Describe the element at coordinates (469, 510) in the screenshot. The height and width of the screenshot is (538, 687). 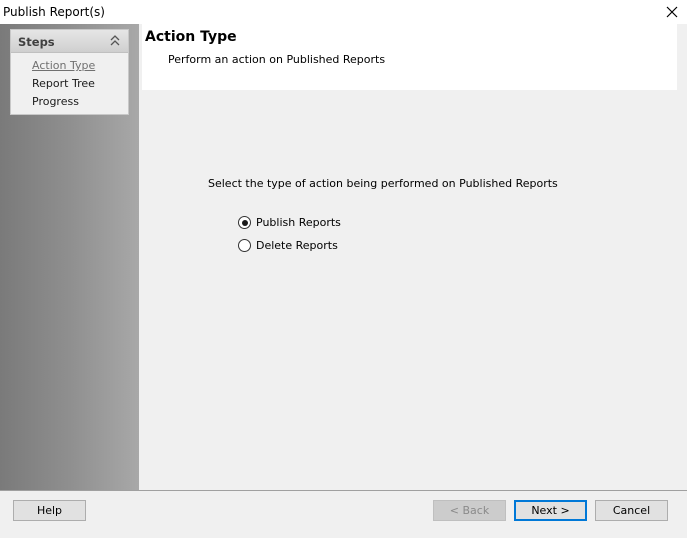
I see `back-button: < Back` at that location.